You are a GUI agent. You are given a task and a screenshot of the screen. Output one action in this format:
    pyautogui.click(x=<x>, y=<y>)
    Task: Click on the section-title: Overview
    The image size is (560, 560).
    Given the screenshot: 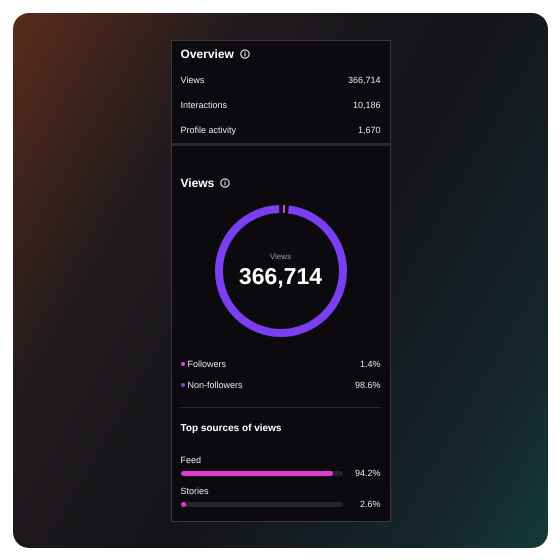 What is the action you would take?
    pyautogui.click(x=207, y=54)
    